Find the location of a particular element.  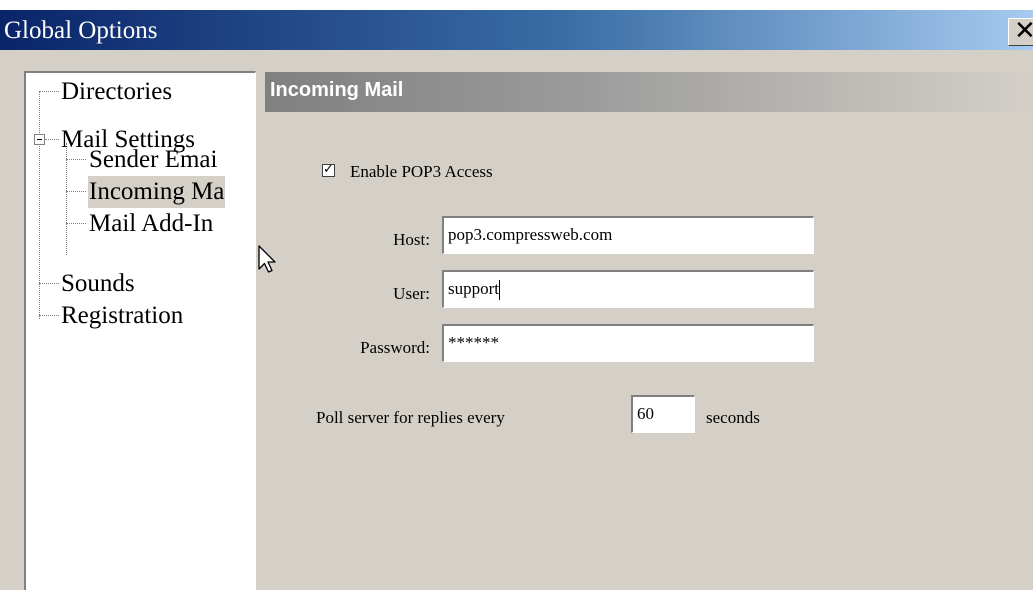

tree-item-sounds: Sounds is located at coordinates (98, 284).